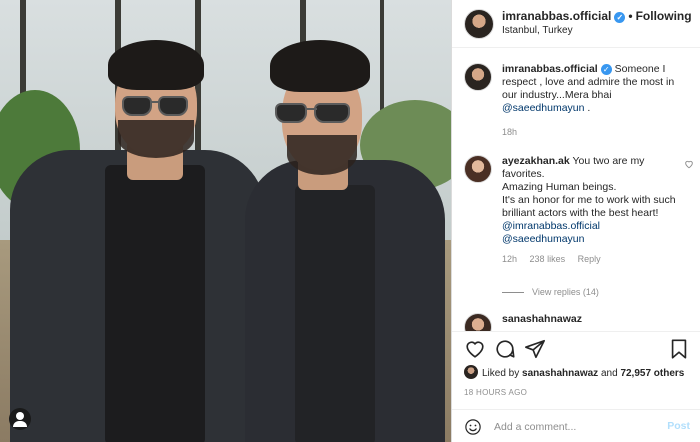 Image resolution: width=700 pixels, height=442 pixels. Describe the element at coordinates (689, 164) in the screenshot. I see `like-comment-heart-icon` at that location.